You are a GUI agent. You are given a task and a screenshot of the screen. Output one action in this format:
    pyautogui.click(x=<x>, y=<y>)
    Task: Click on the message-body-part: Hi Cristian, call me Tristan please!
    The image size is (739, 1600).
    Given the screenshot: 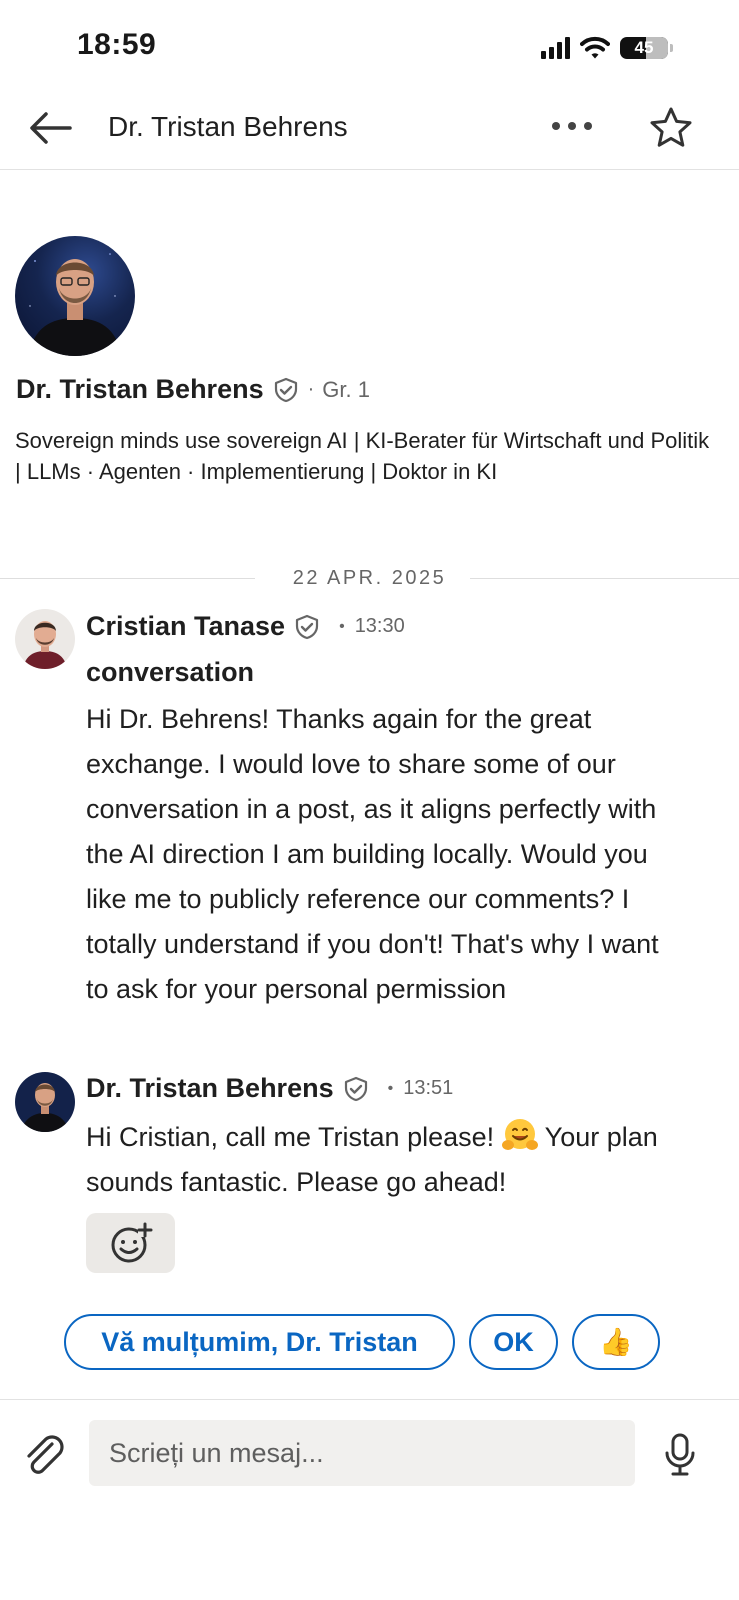 What is the action you would take?
    pyautogui.click(x=290, y=1137)
    